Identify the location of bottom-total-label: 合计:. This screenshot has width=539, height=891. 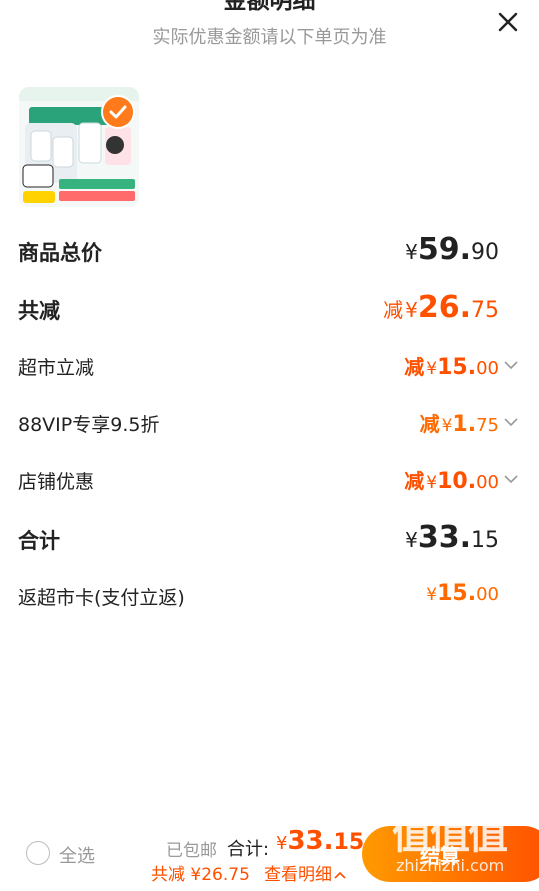
(248, 849).